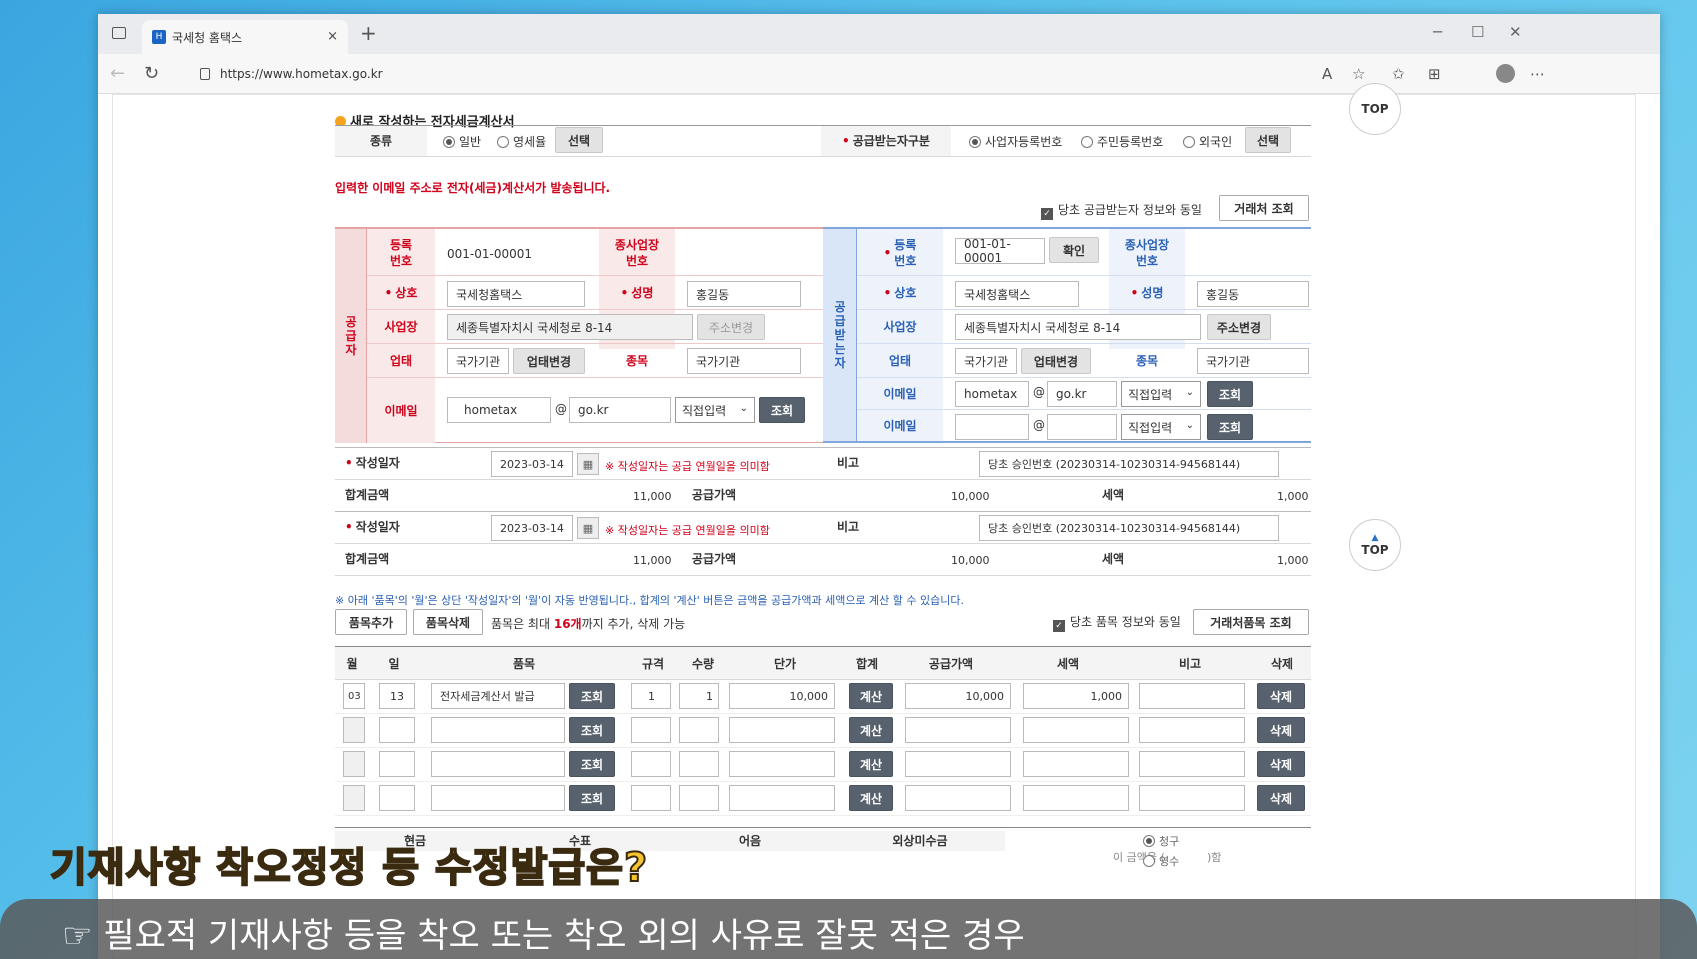 The width and height of the screenshot is (1697, 959). Describe the element at coordinates (1017, 294) in the screenshot. I see `buyer-name-input: 국세청홈택스` at that location.